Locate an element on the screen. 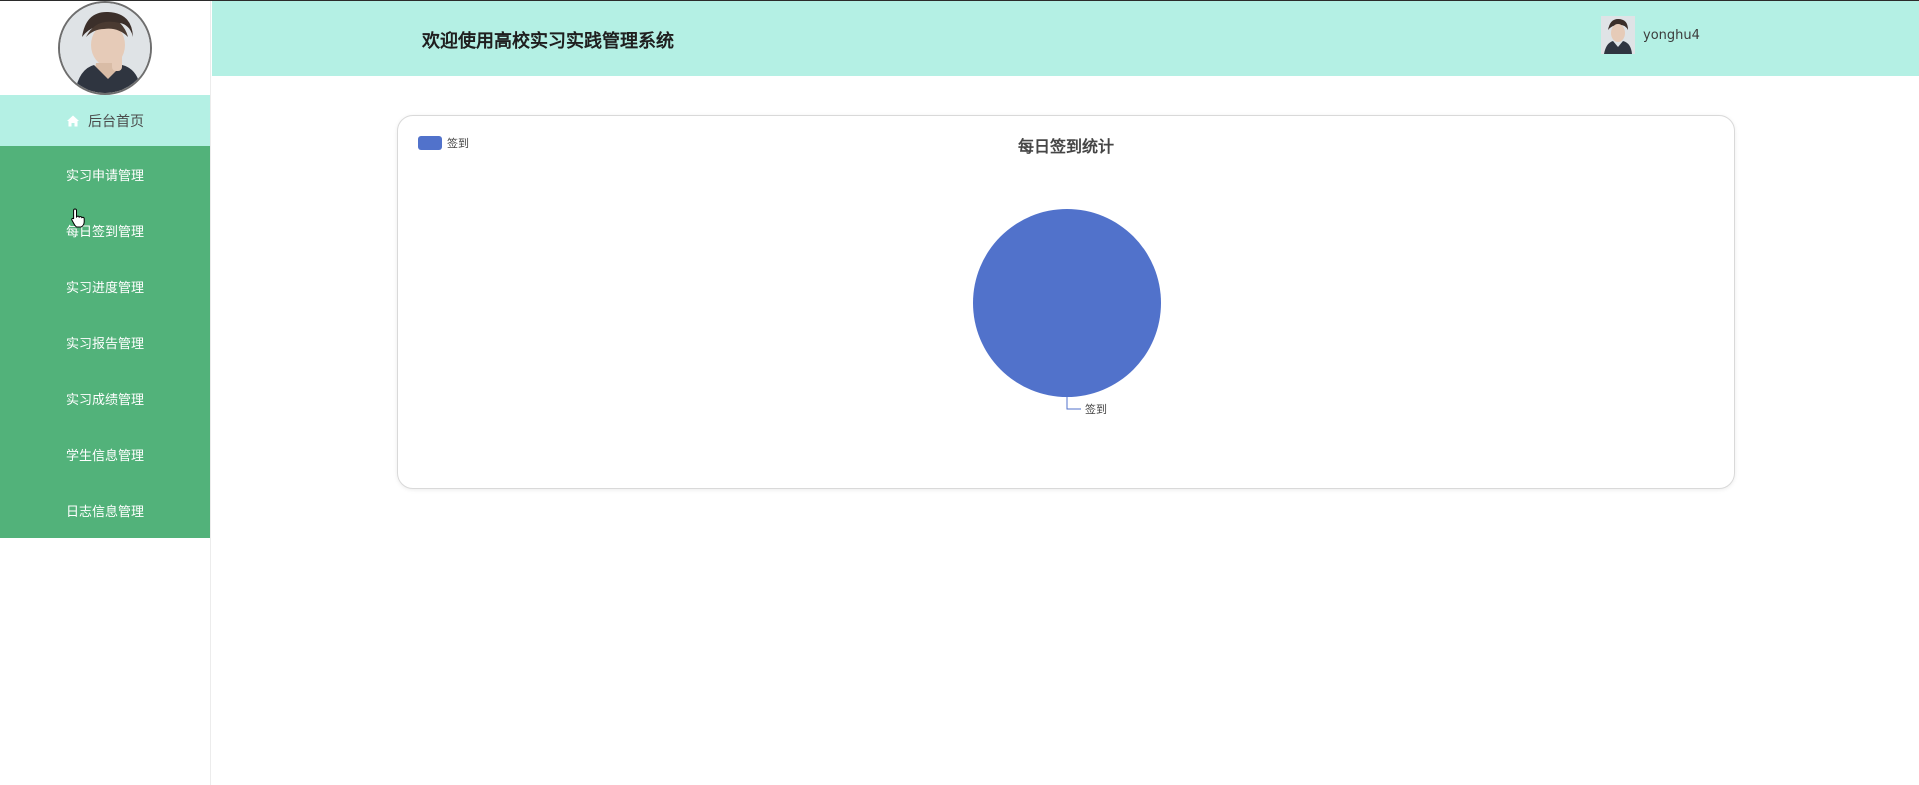 The height and width of the screenshot is (785, 1919). username: yonghu4 is located at coordinates (1671, 35).